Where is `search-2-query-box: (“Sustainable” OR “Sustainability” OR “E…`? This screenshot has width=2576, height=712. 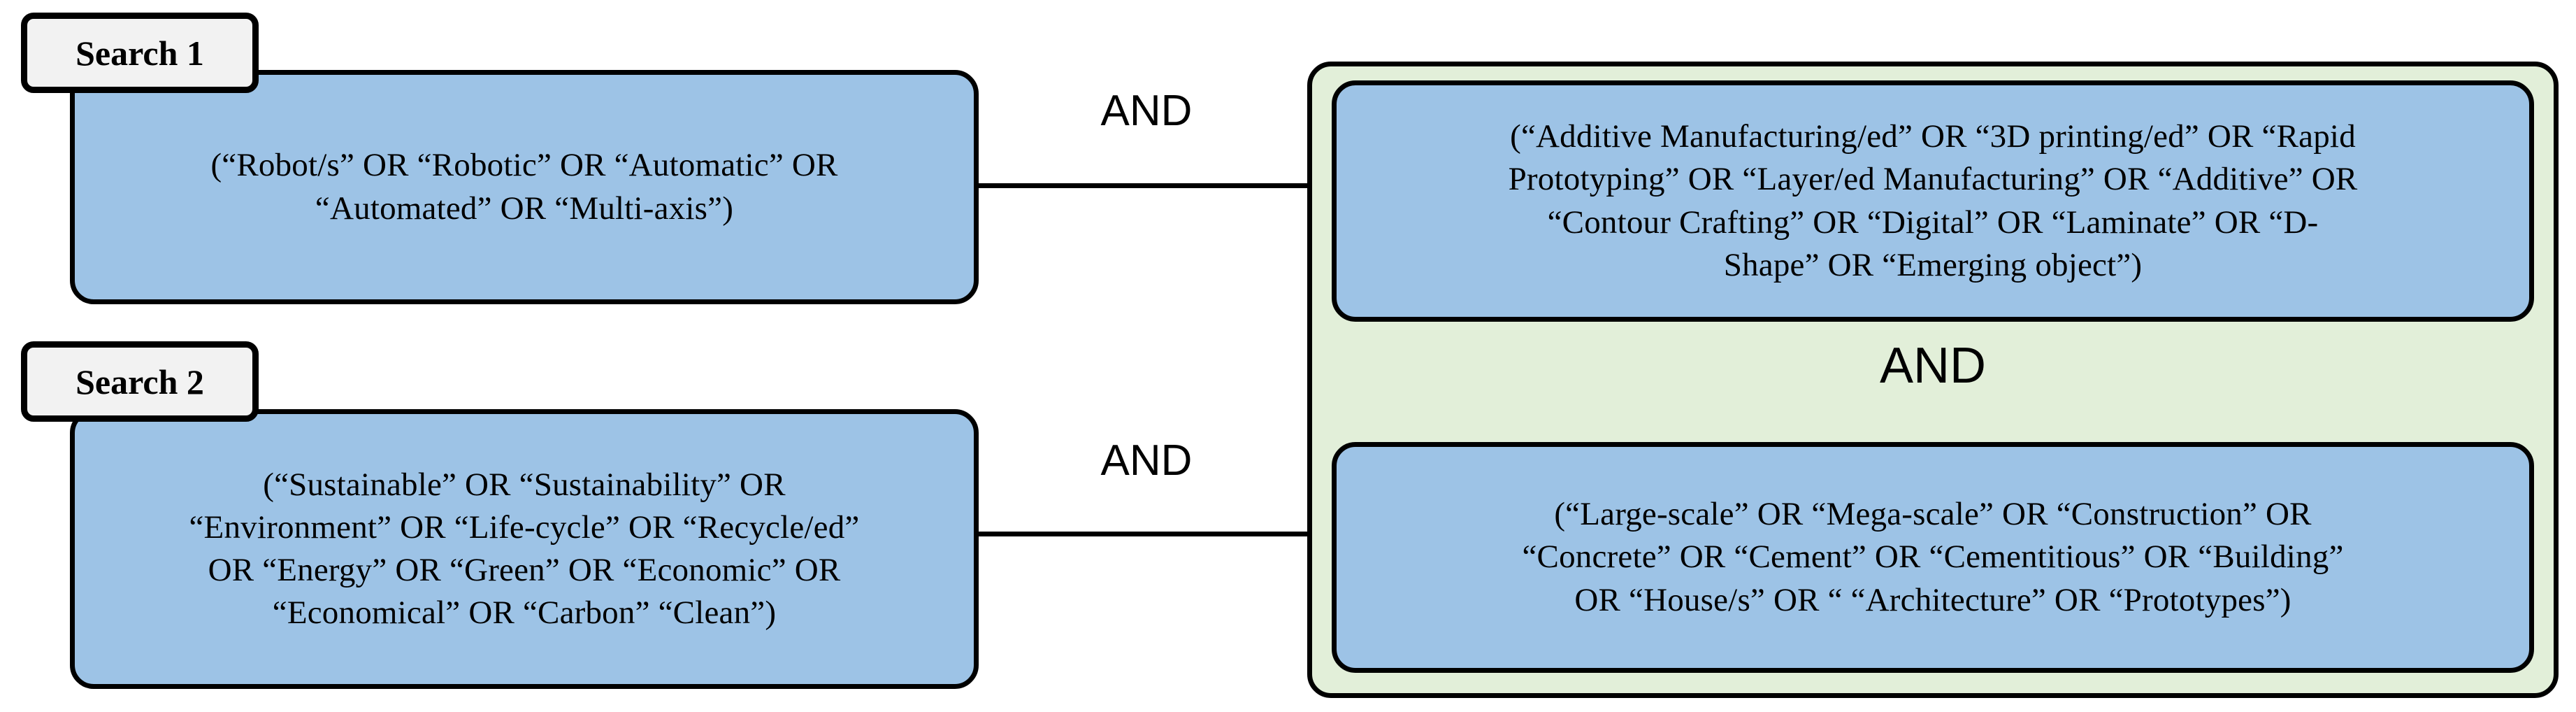
search-2-query-box: (“Sustainable” OR “Sustainability” OR “E… is located at coordinates (524, 549).